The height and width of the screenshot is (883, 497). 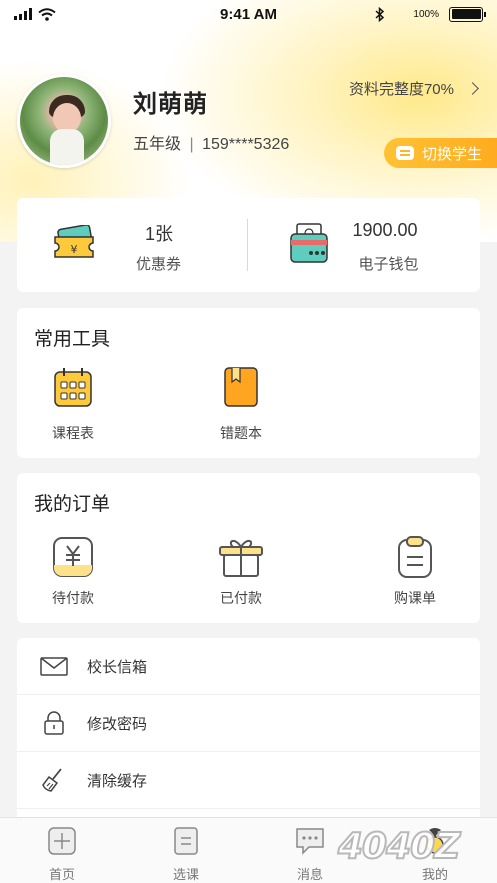 I want to click on broom-icon, so click(x=52, y=780).